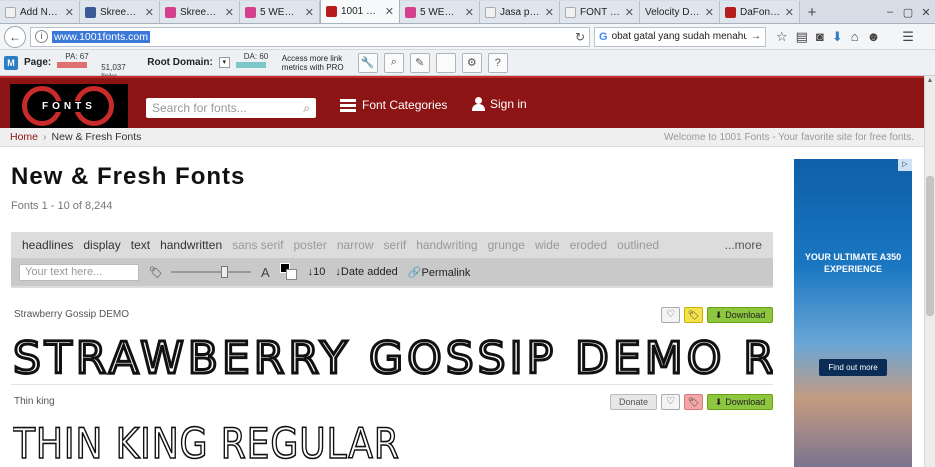 The width and height of the screenshot is (935, 467). Describe the element at coordinates (34, 401) in the screenshot. I see `font-name: Thin king` at that location.